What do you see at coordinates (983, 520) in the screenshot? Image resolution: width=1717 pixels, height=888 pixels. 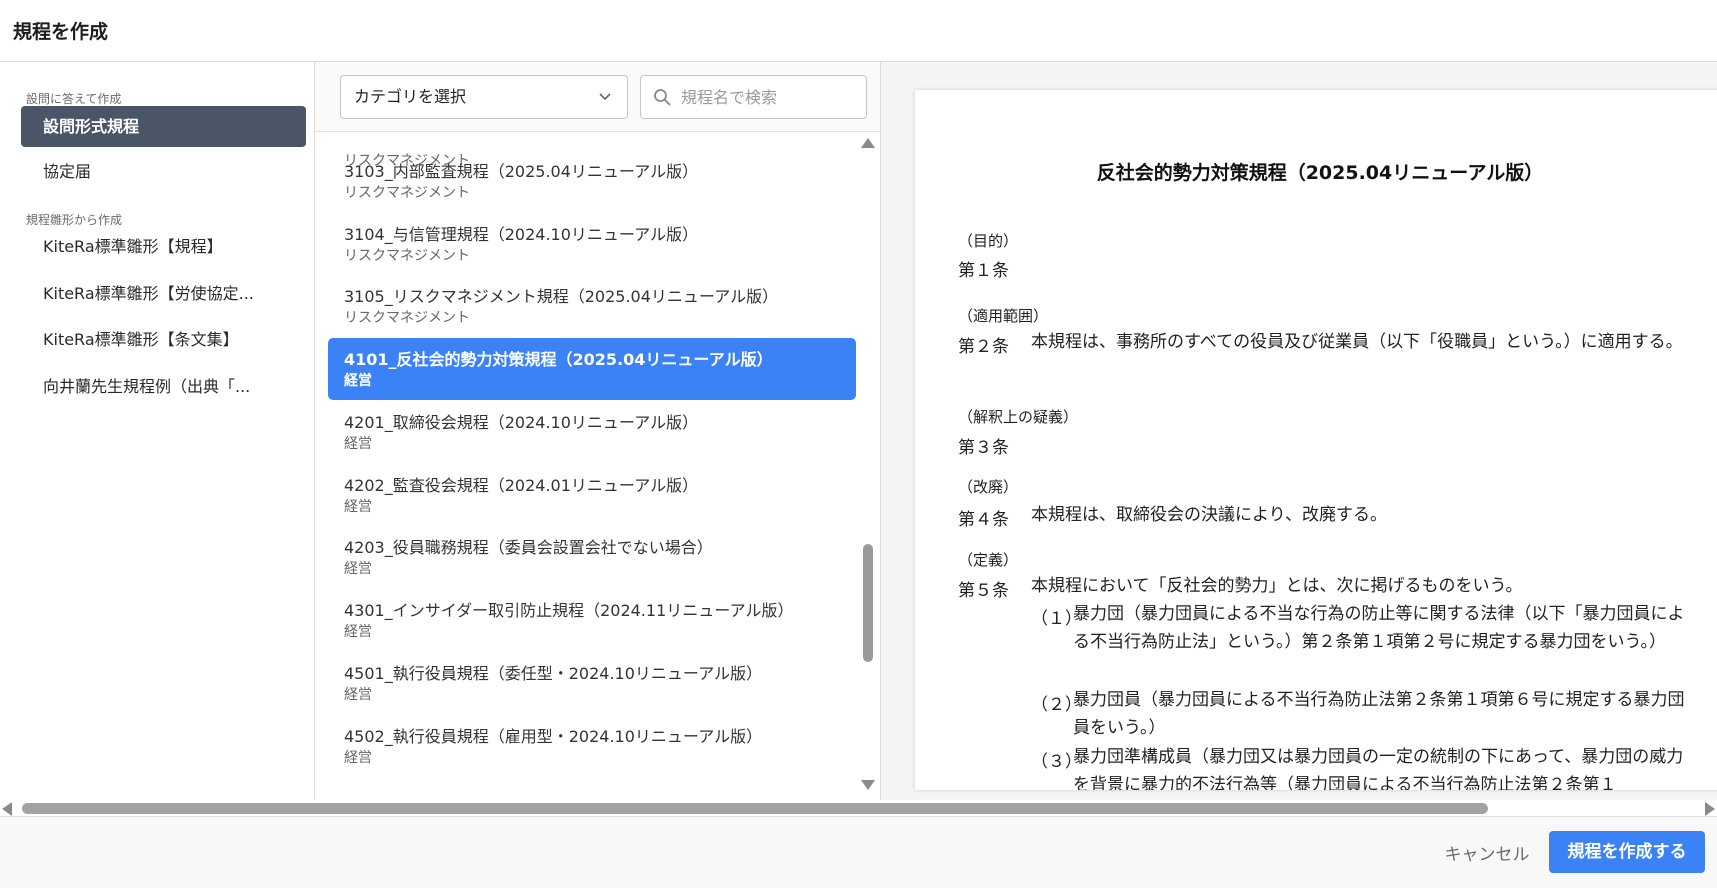 I see `article-number: 第４条` at bounding box center [983, 520].